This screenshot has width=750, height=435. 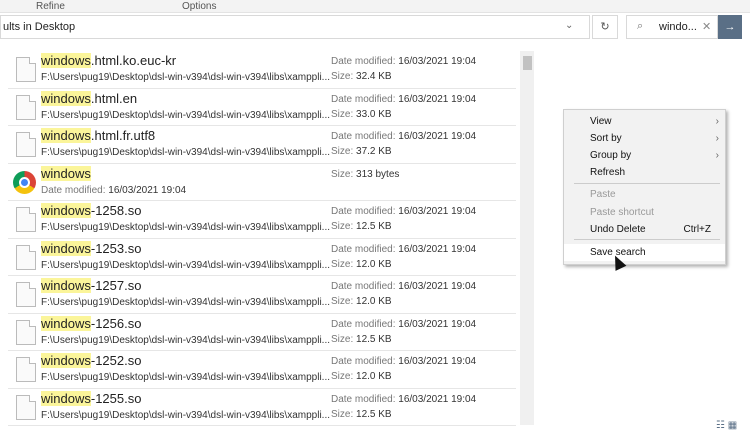 I want to click on file-size: Size: 33.0 KB, so click(x=361, y=114).